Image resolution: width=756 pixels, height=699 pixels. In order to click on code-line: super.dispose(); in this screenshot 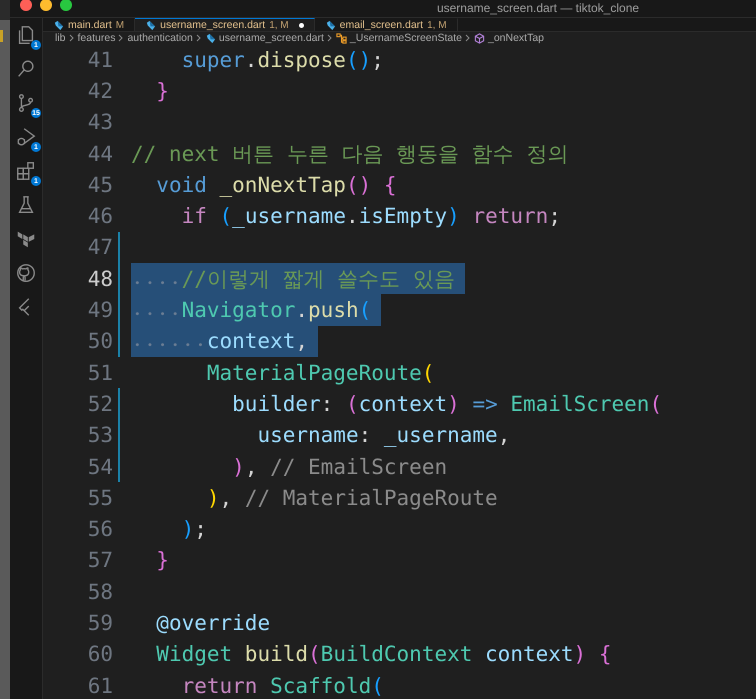, I will do `click(282, 60)`.